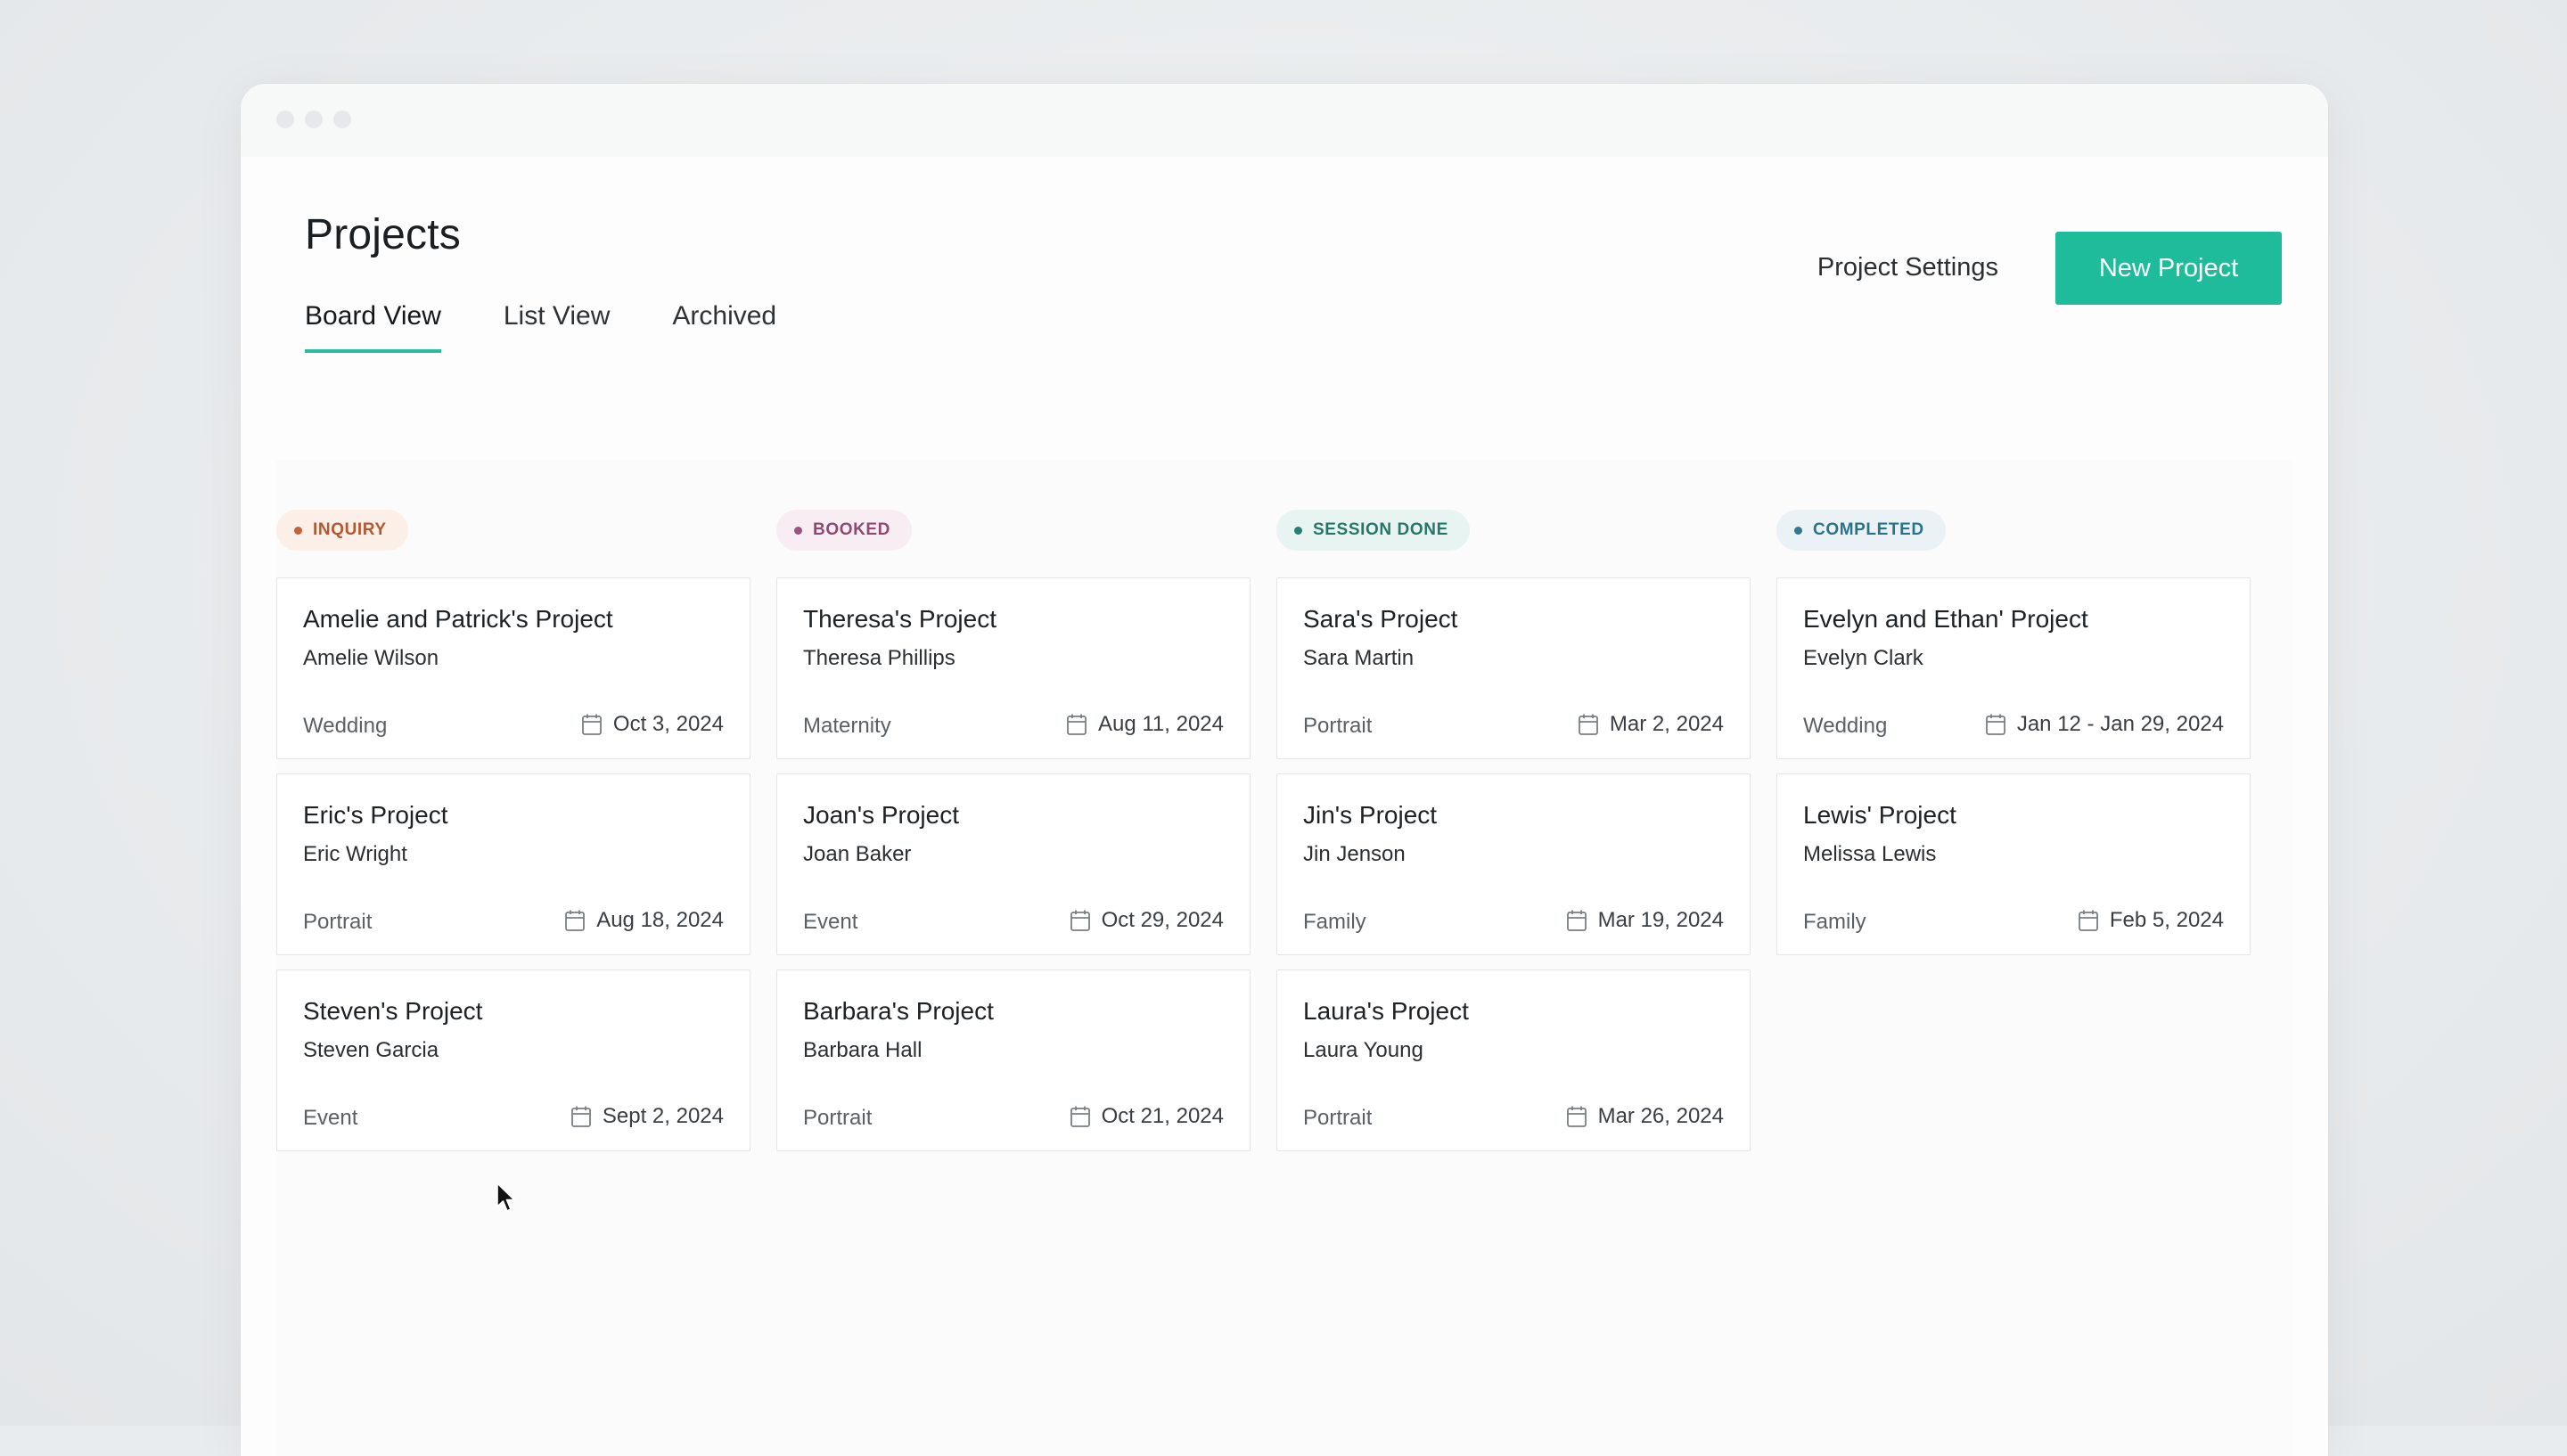  I want to click on page-title: Projects, so click(383, 234).